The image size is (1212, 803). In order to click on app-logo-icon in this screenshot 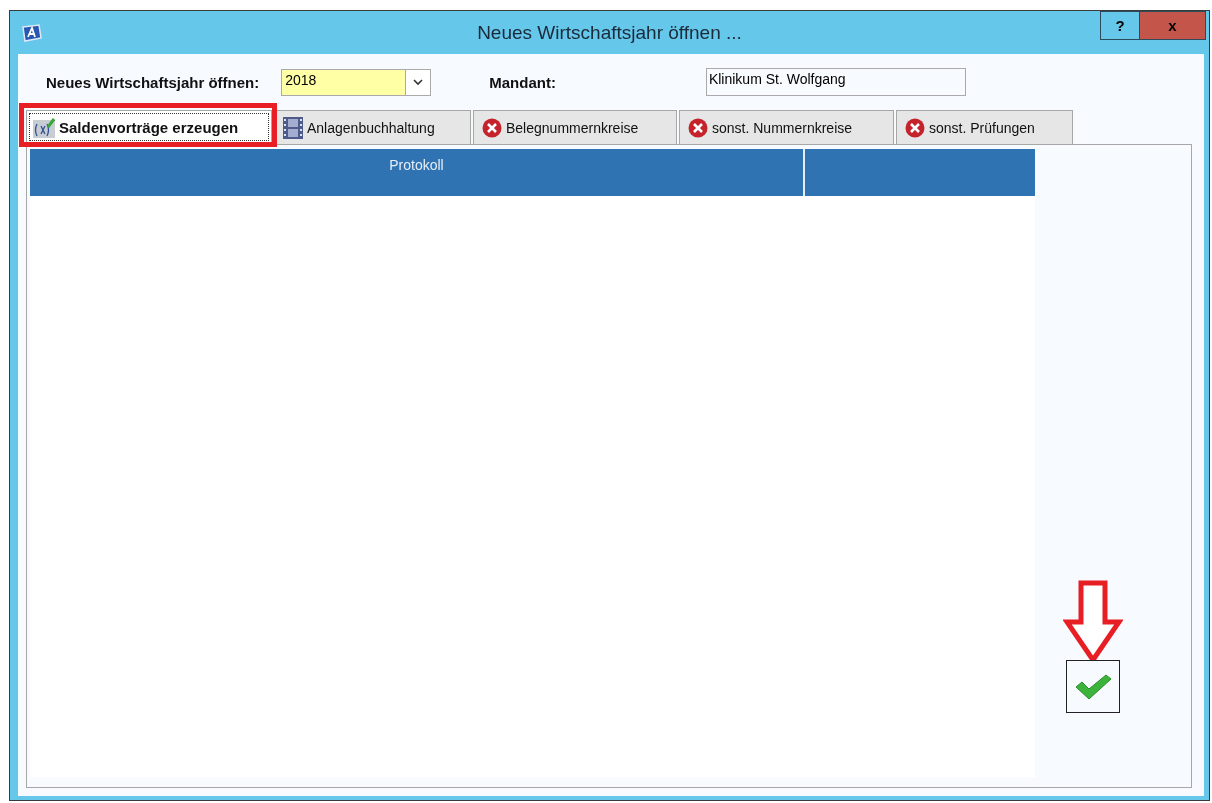, I will do `click(31, 32)`.